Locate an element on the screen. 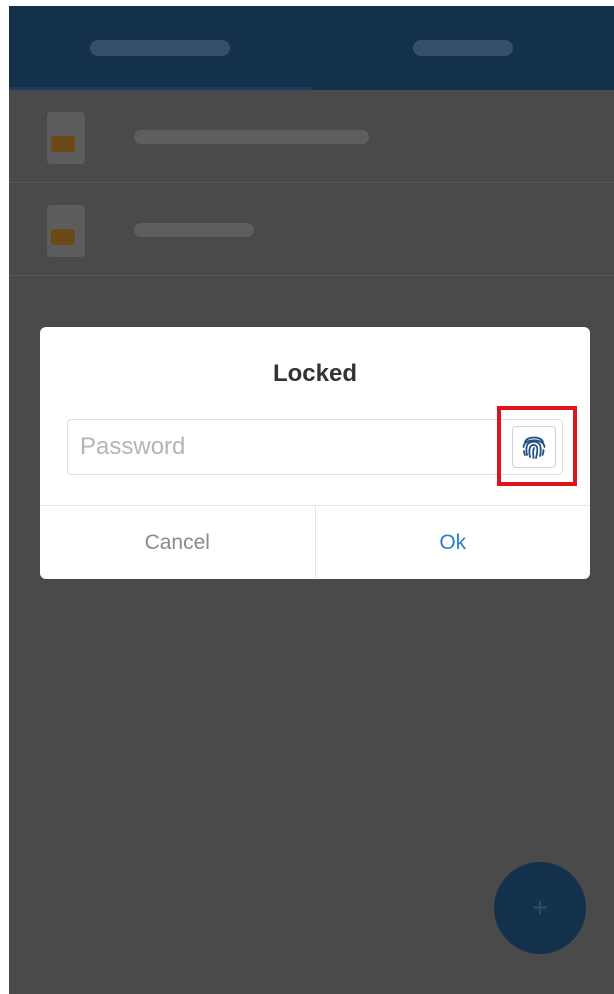  add-button: + is located at coordinates (540, 908).